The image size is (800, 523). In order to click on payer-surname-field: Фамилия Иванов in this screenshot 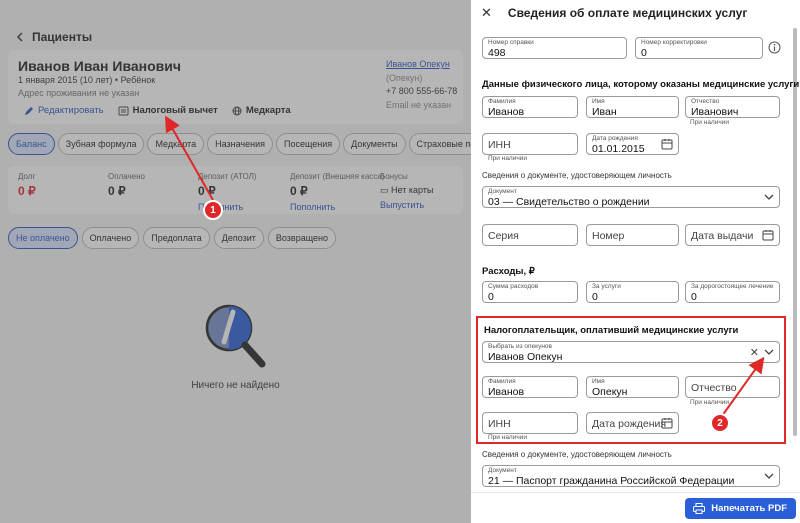, I will do `click(530, 387)`.